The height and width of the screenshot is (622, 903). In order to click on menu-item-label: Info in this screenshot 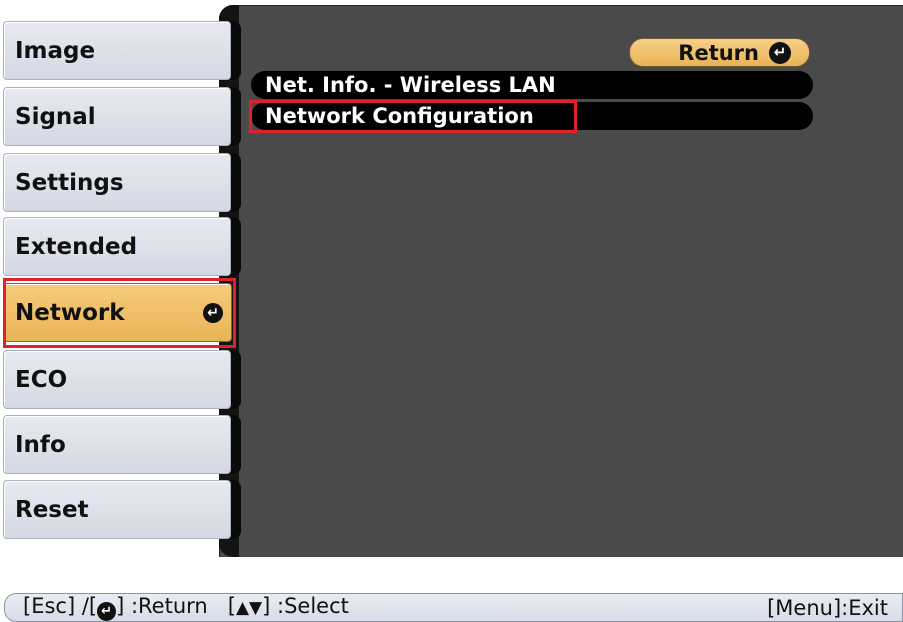, I will do `click(40, 444)`.